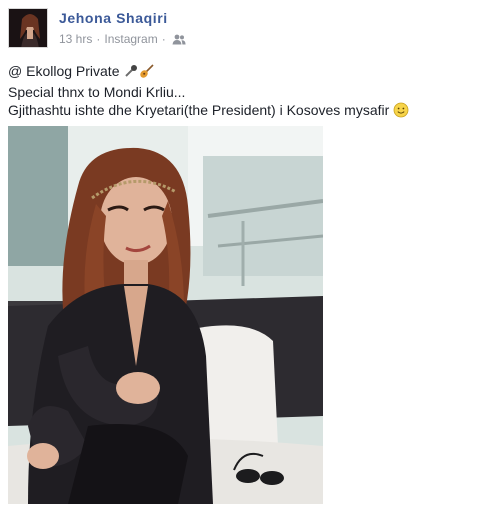 This screenshot has width=503, height=505. I want to click on author-name: Jehona Shaqiri, so click(113, 18).